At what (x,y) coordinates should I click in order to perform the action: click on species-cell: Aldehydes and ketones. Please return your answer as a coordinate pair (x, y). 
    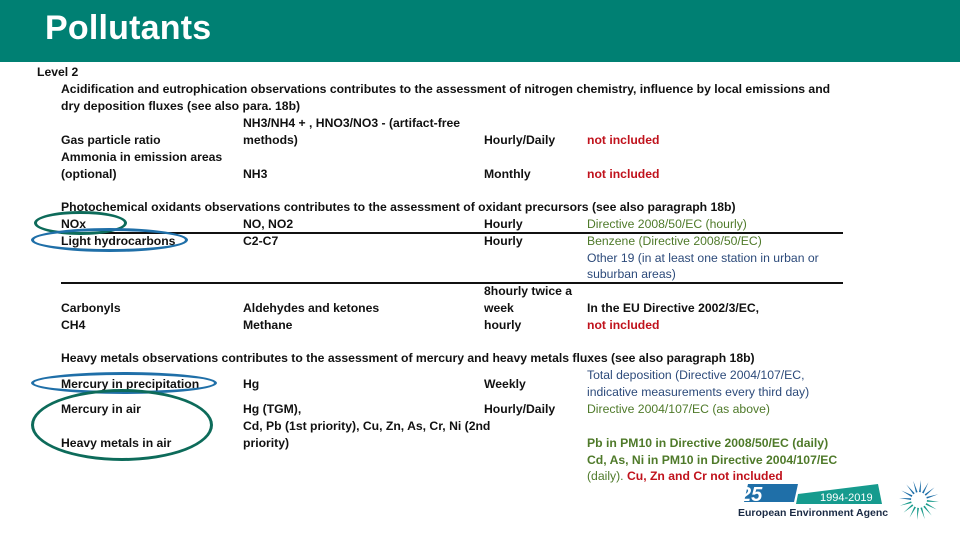
    Looking at the image, I should click on (311, 308).